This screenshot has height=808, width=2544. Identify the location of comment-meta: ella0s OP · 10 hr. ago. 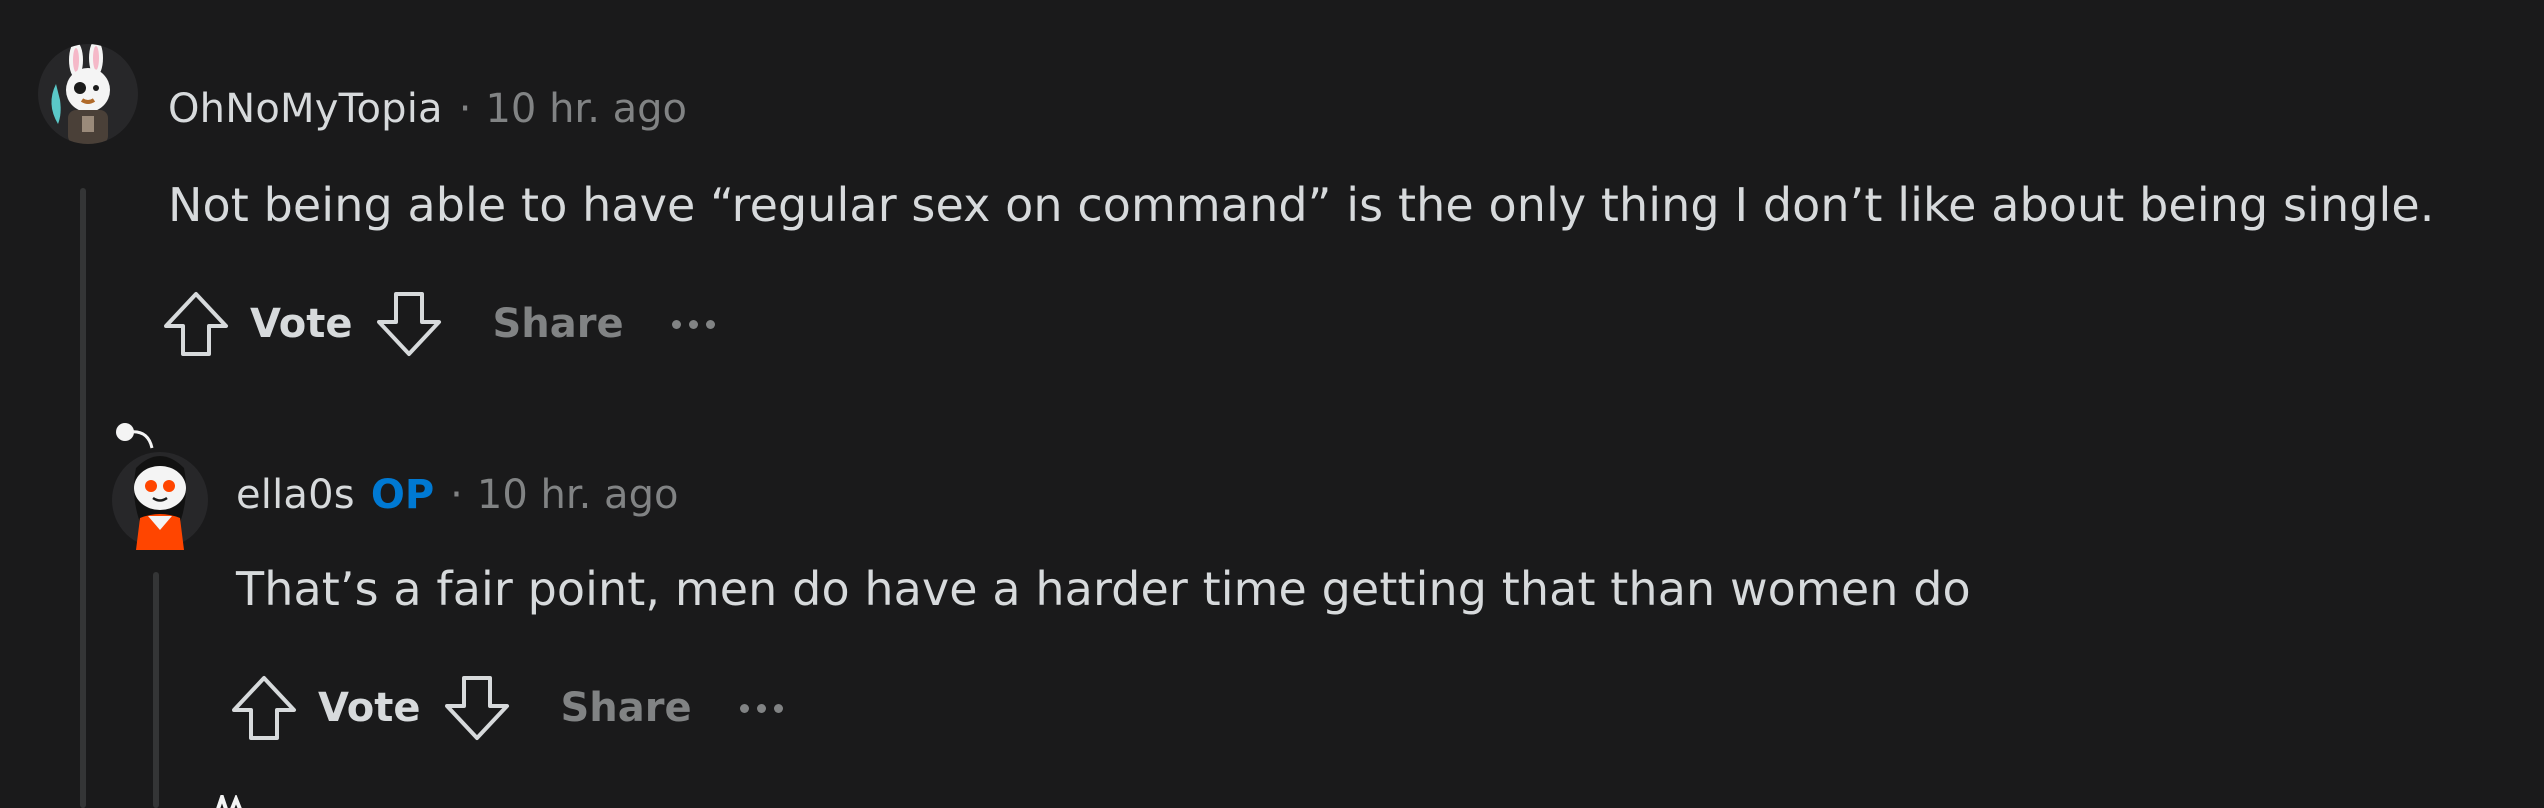
(457, 495).